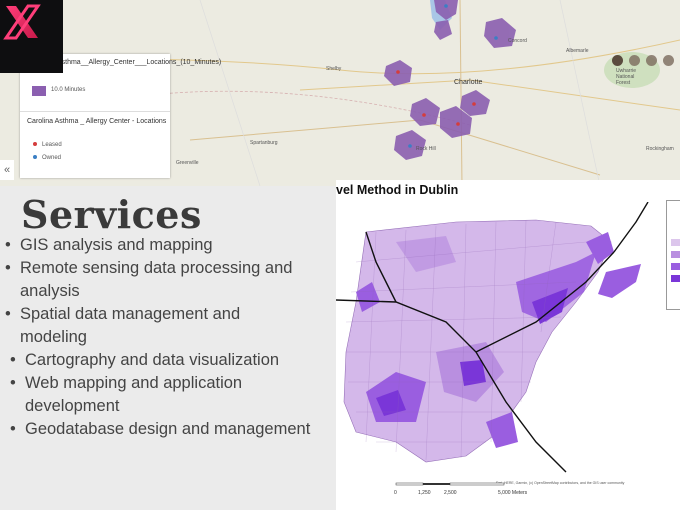 The height and width of the screenshot is (510, 680). Describe the element at coordinates (660, 149) in the screenshot. I see `place-label: Rockingham` at that location.